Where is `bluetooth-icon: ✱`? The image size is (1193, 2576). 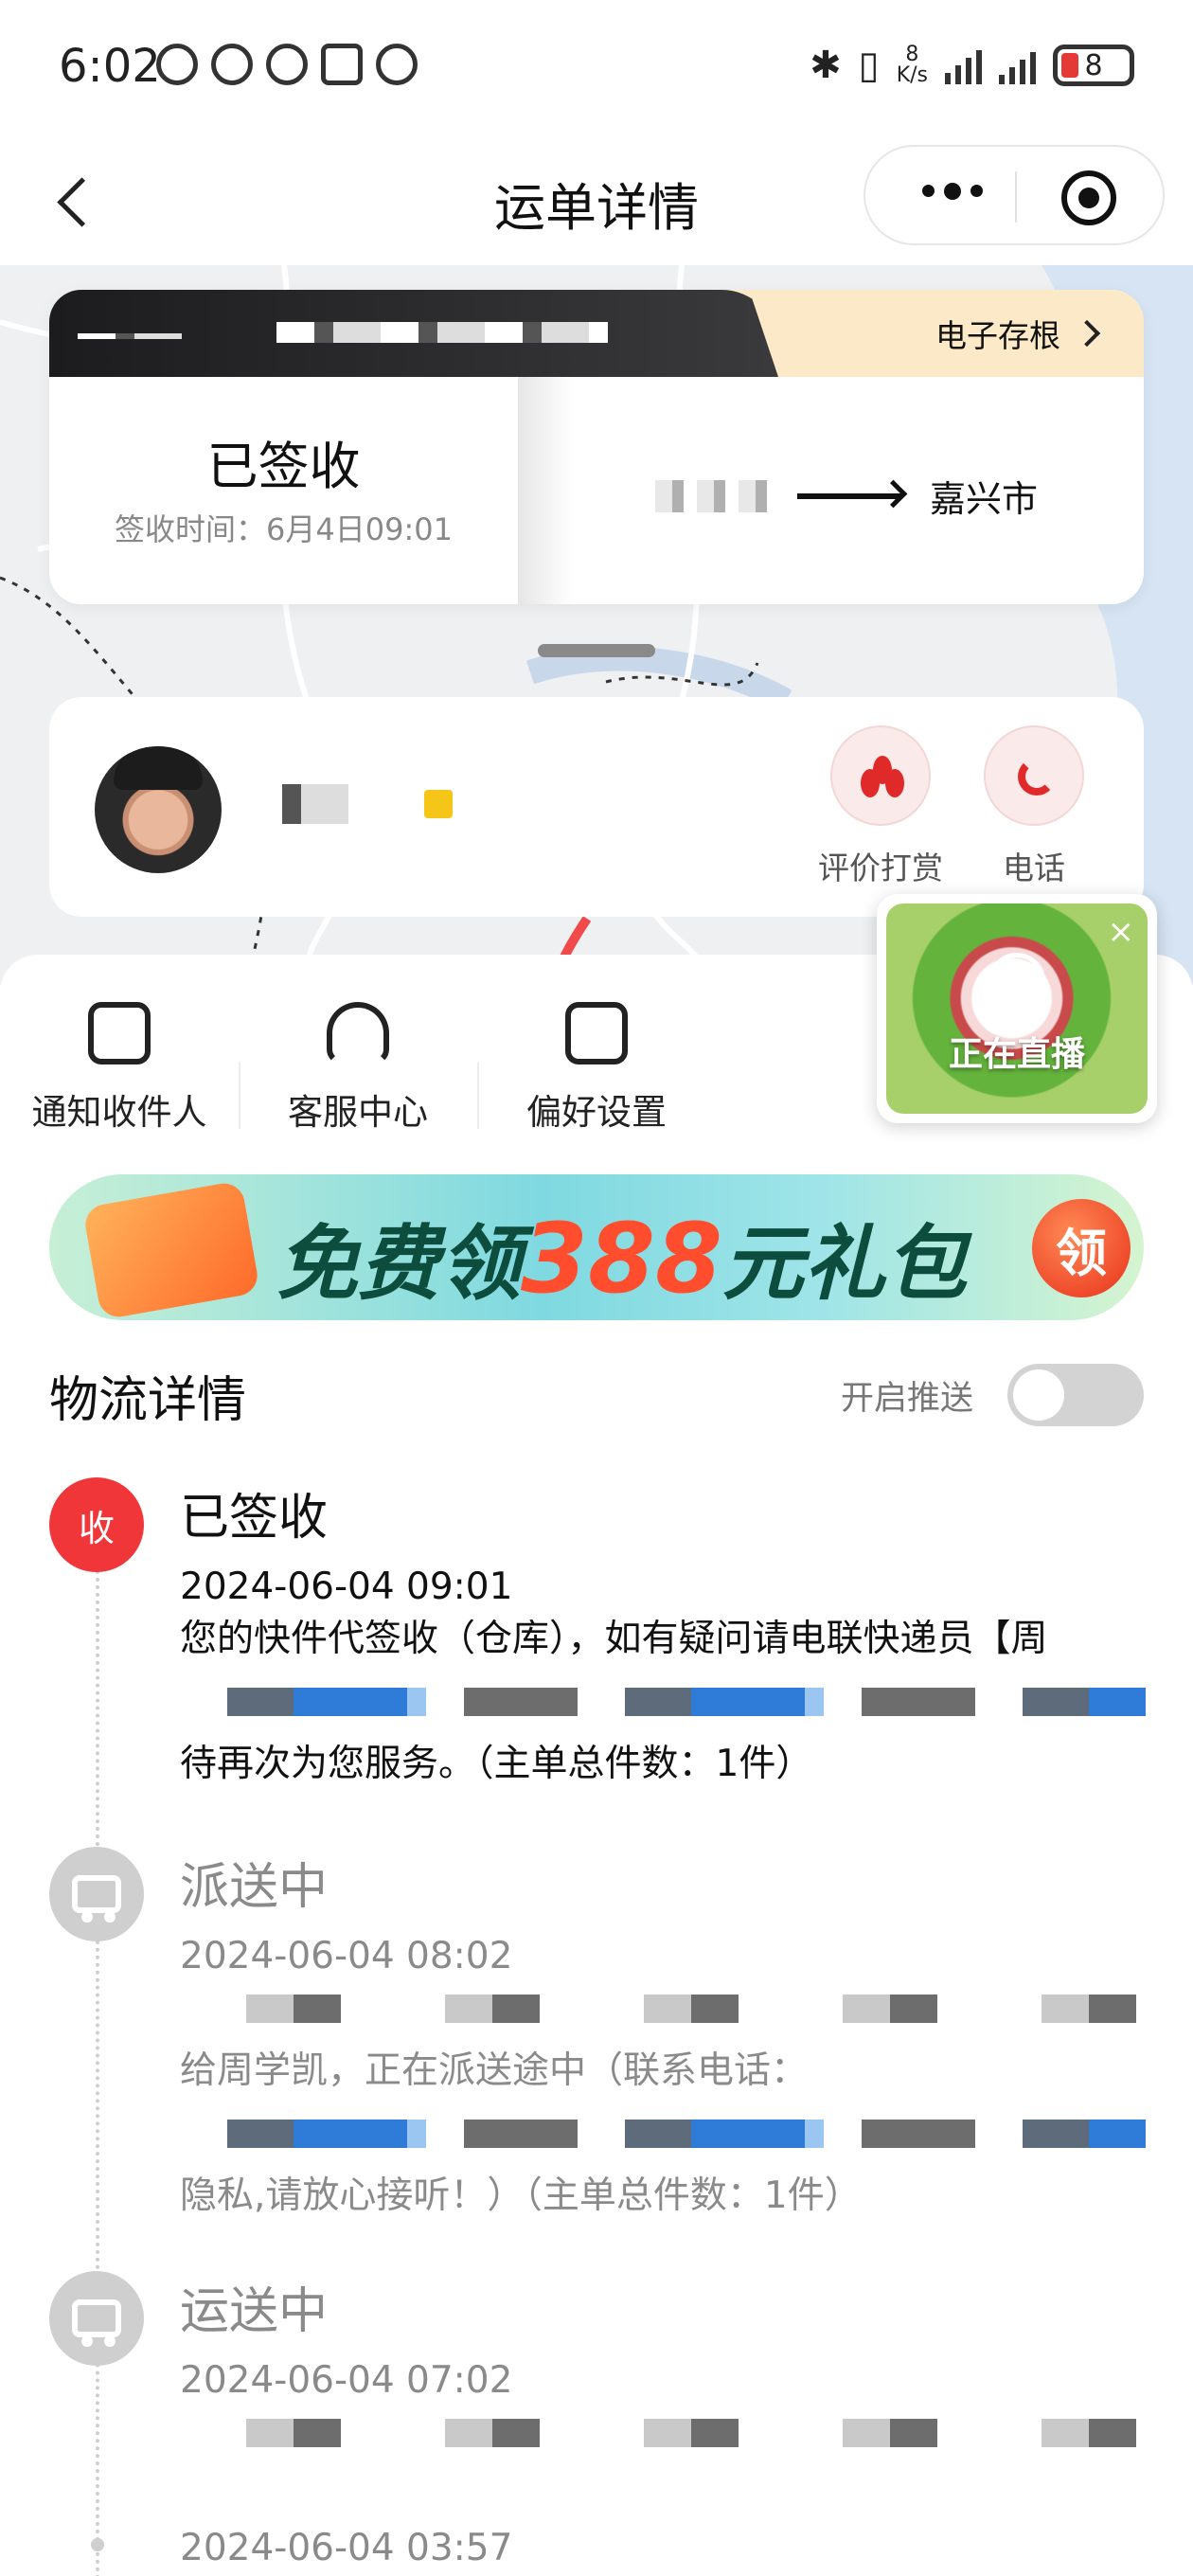 bluetooth-icon: ✱ is located at coordinates (826, 65).